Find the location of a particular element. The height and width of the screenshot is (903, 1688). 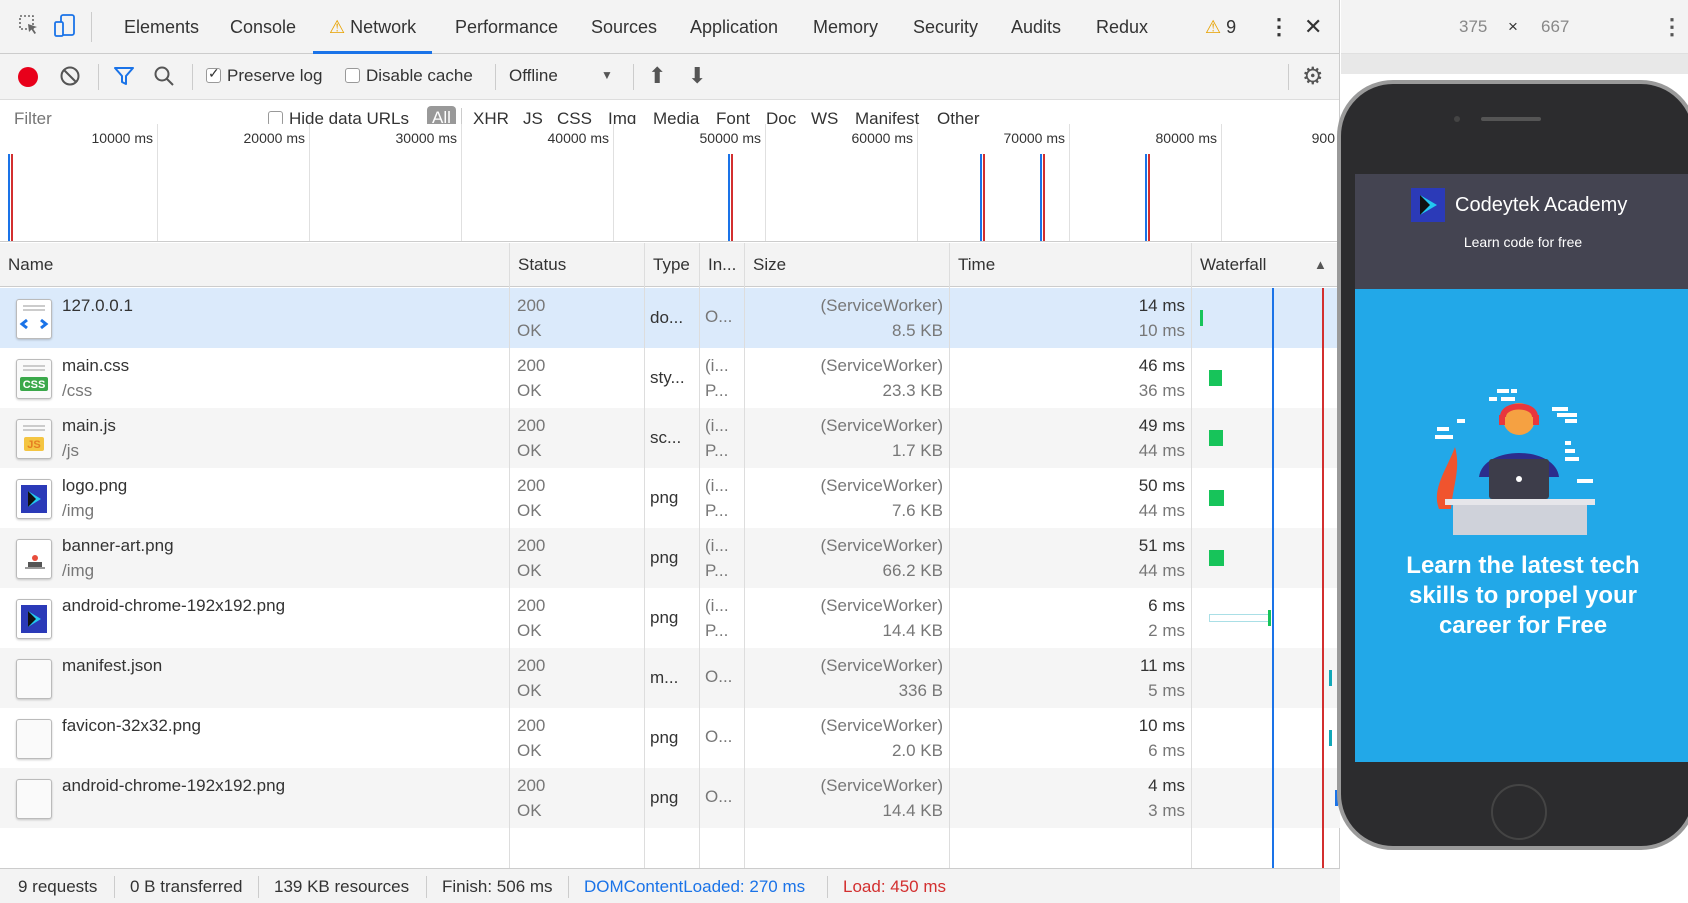

import-har-icon: ⬆ is located at coordinates (657, 76).